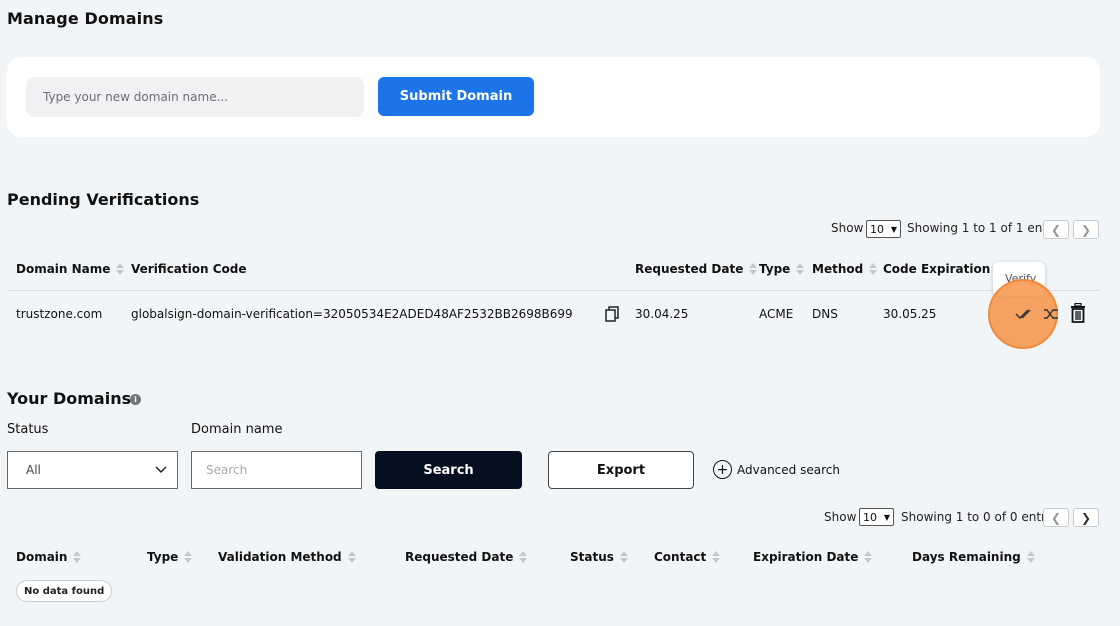  I want to click on domains-page-size-select: 10 ▼, so click(876, 517).